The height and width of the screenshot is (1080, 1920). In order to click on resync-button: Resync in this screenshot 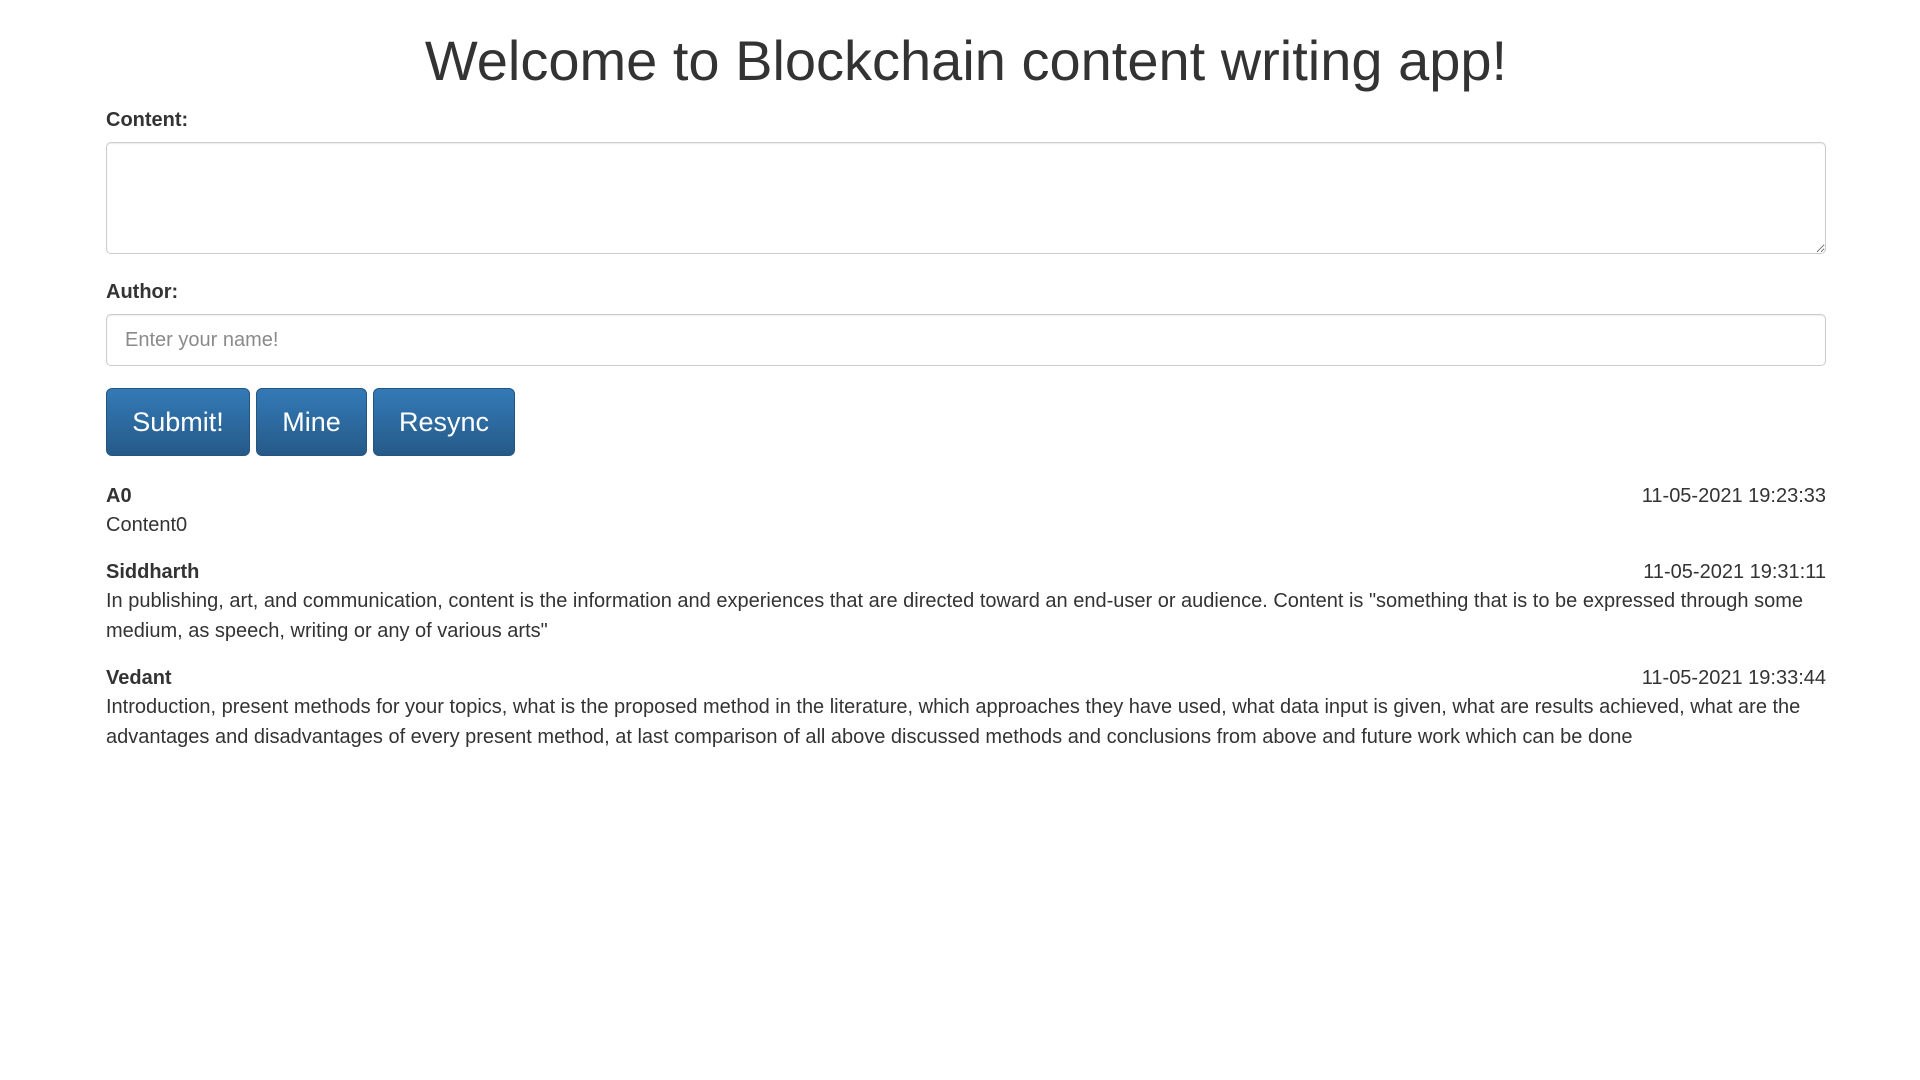, I will do `click(444, 422)`.